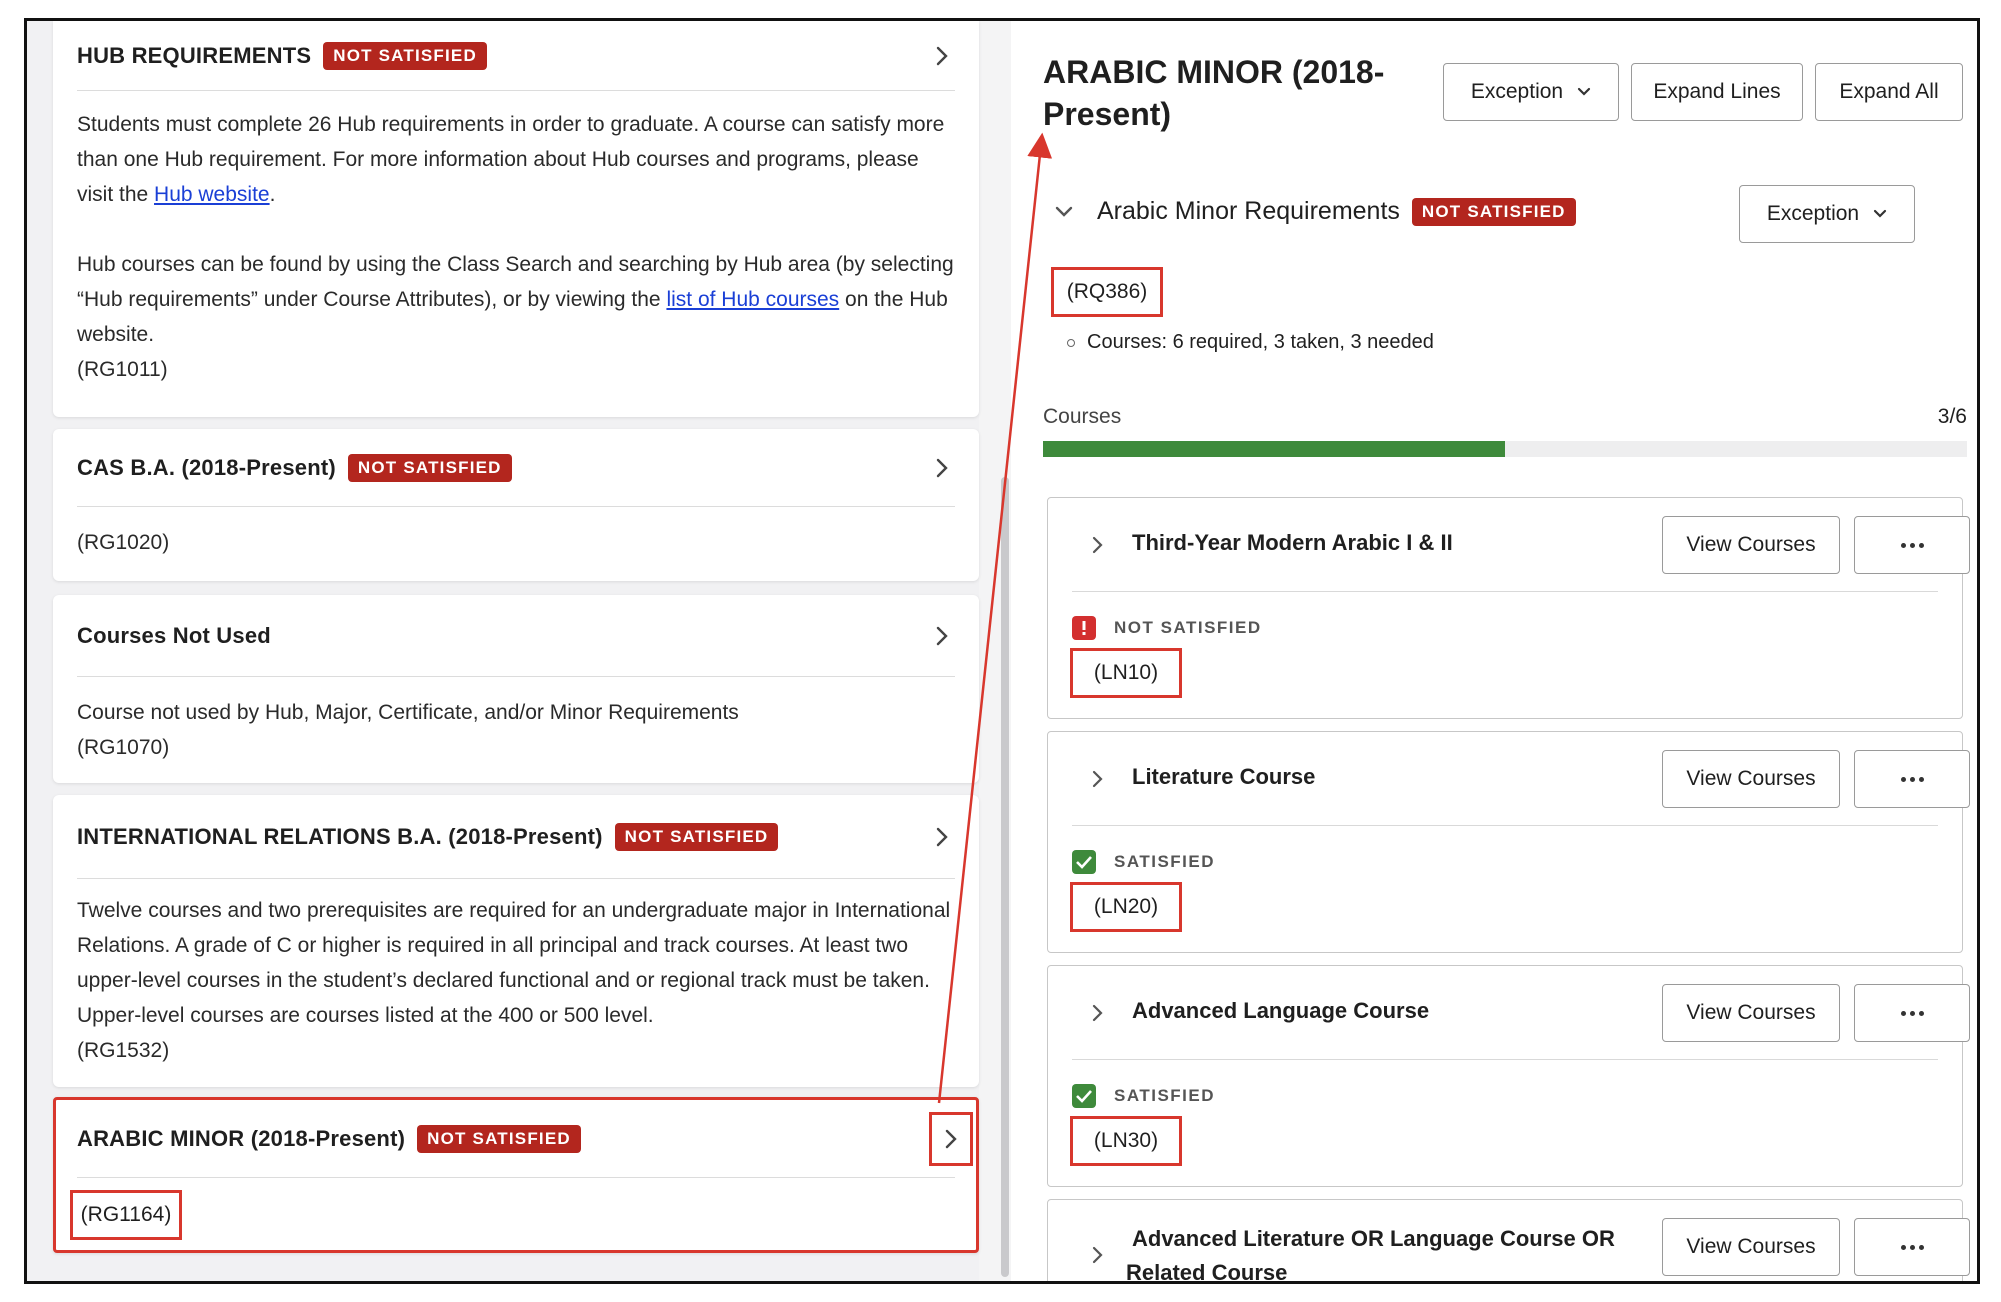 This screenshot has width=2001, height=1302. Describe the element at coordinates (516, 56) in the screenshot. I see `card-header: HUB REQUIREMENTS NOT SATISFIED` at that location.